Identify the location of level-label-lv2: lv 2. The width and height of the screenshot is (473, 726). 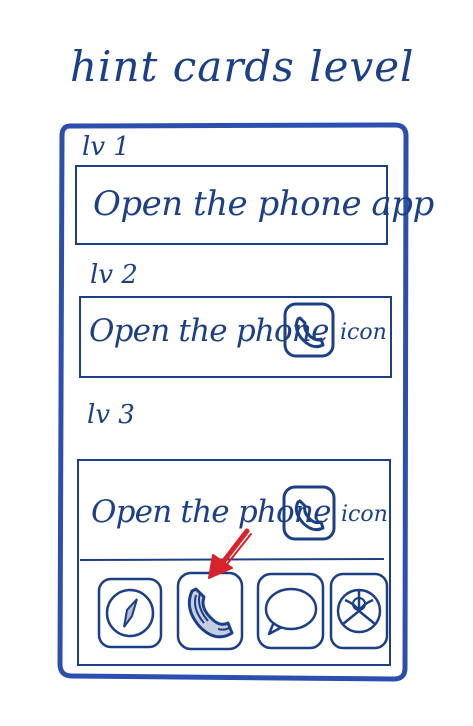
(114, 275).